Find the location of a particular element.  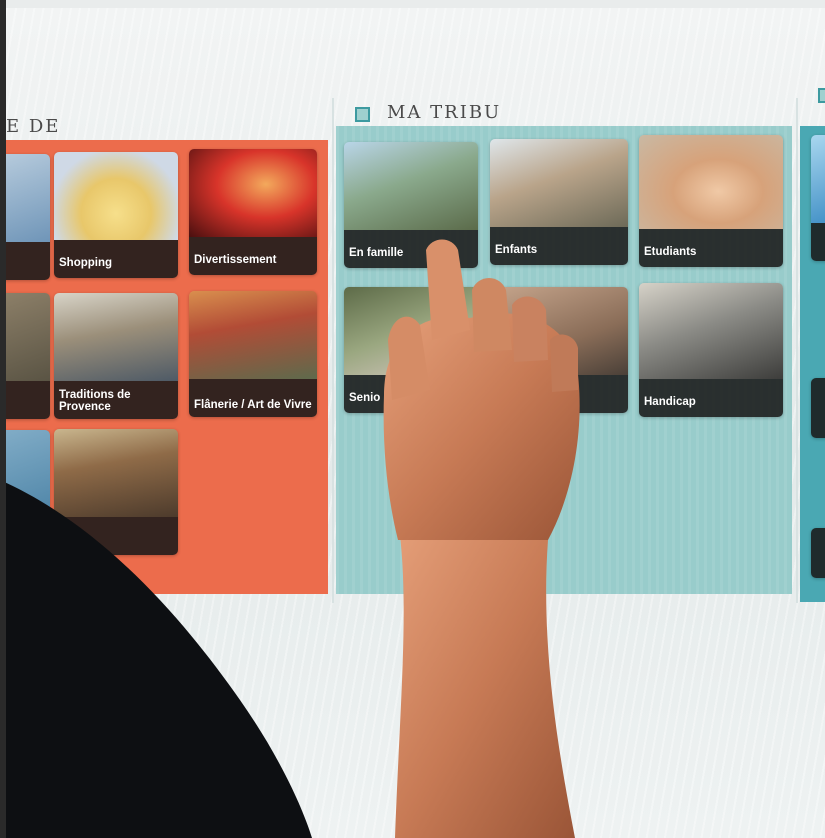

tile-label-bar: Flânerie / Art de Vivre is located at coordinates (253, 398).